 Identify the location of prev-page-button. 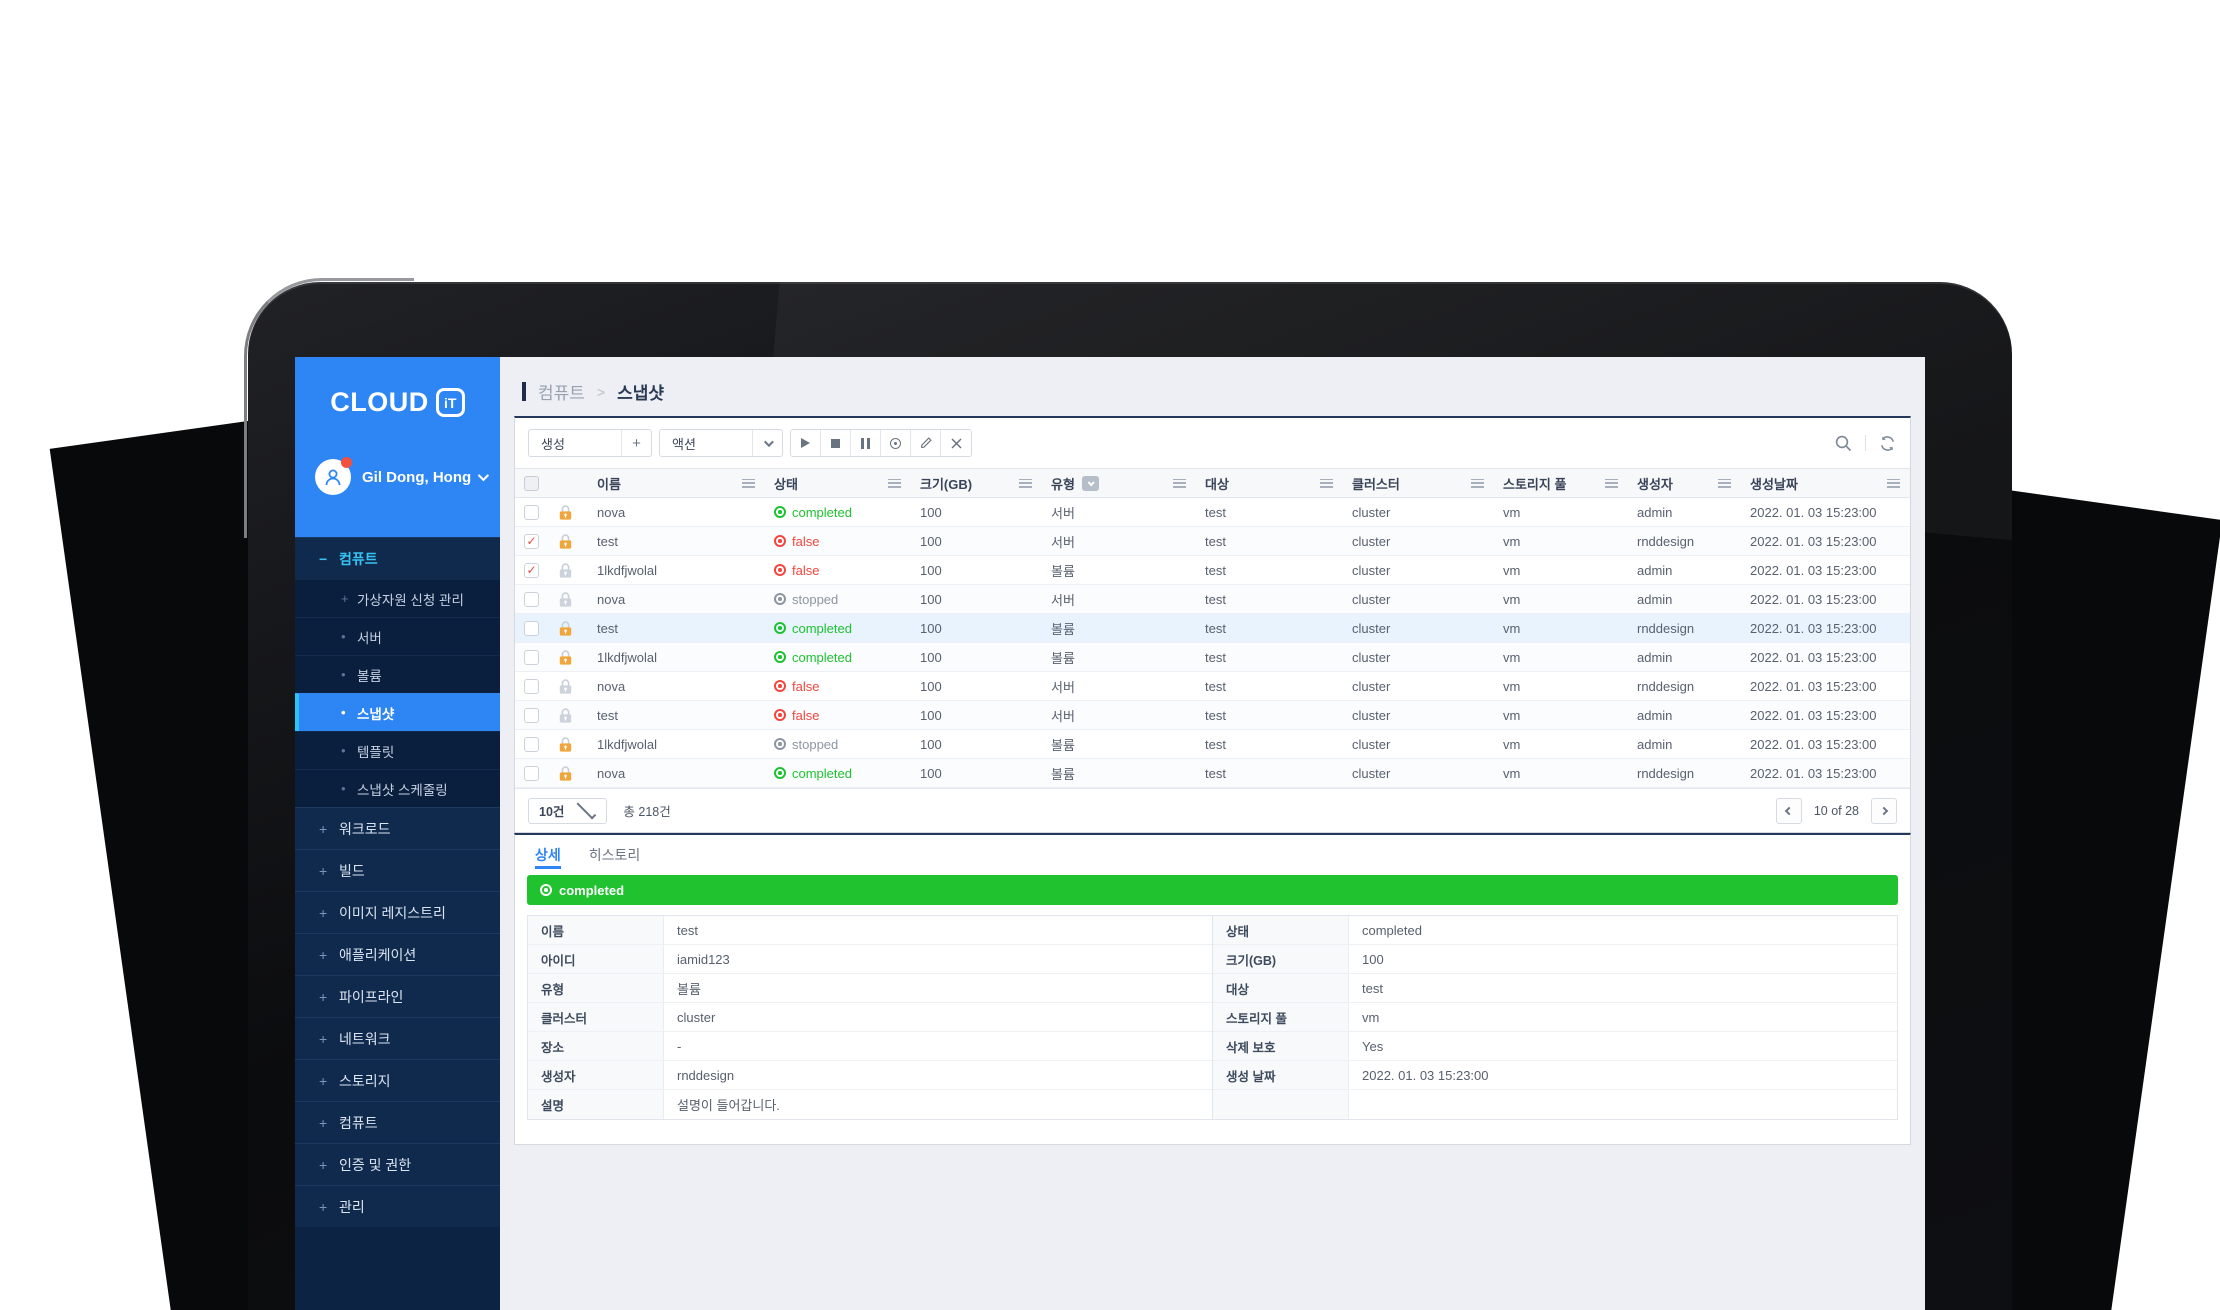
(1788, 810).